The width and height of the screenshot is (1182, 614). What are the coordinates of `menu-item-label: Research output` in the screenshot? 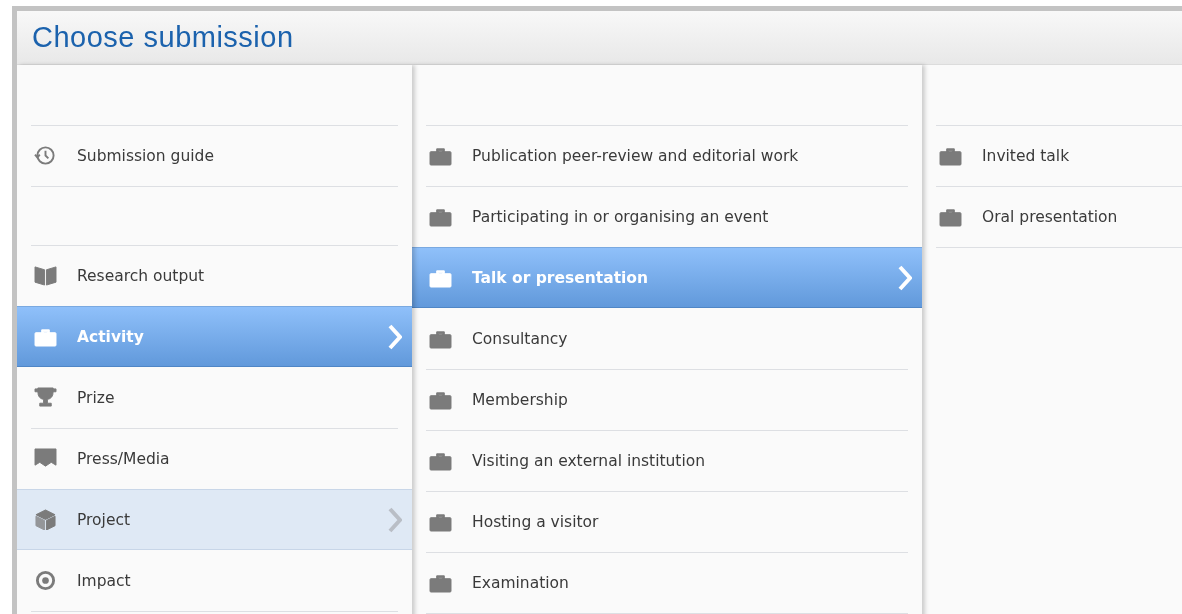 It's located at (141, 275).